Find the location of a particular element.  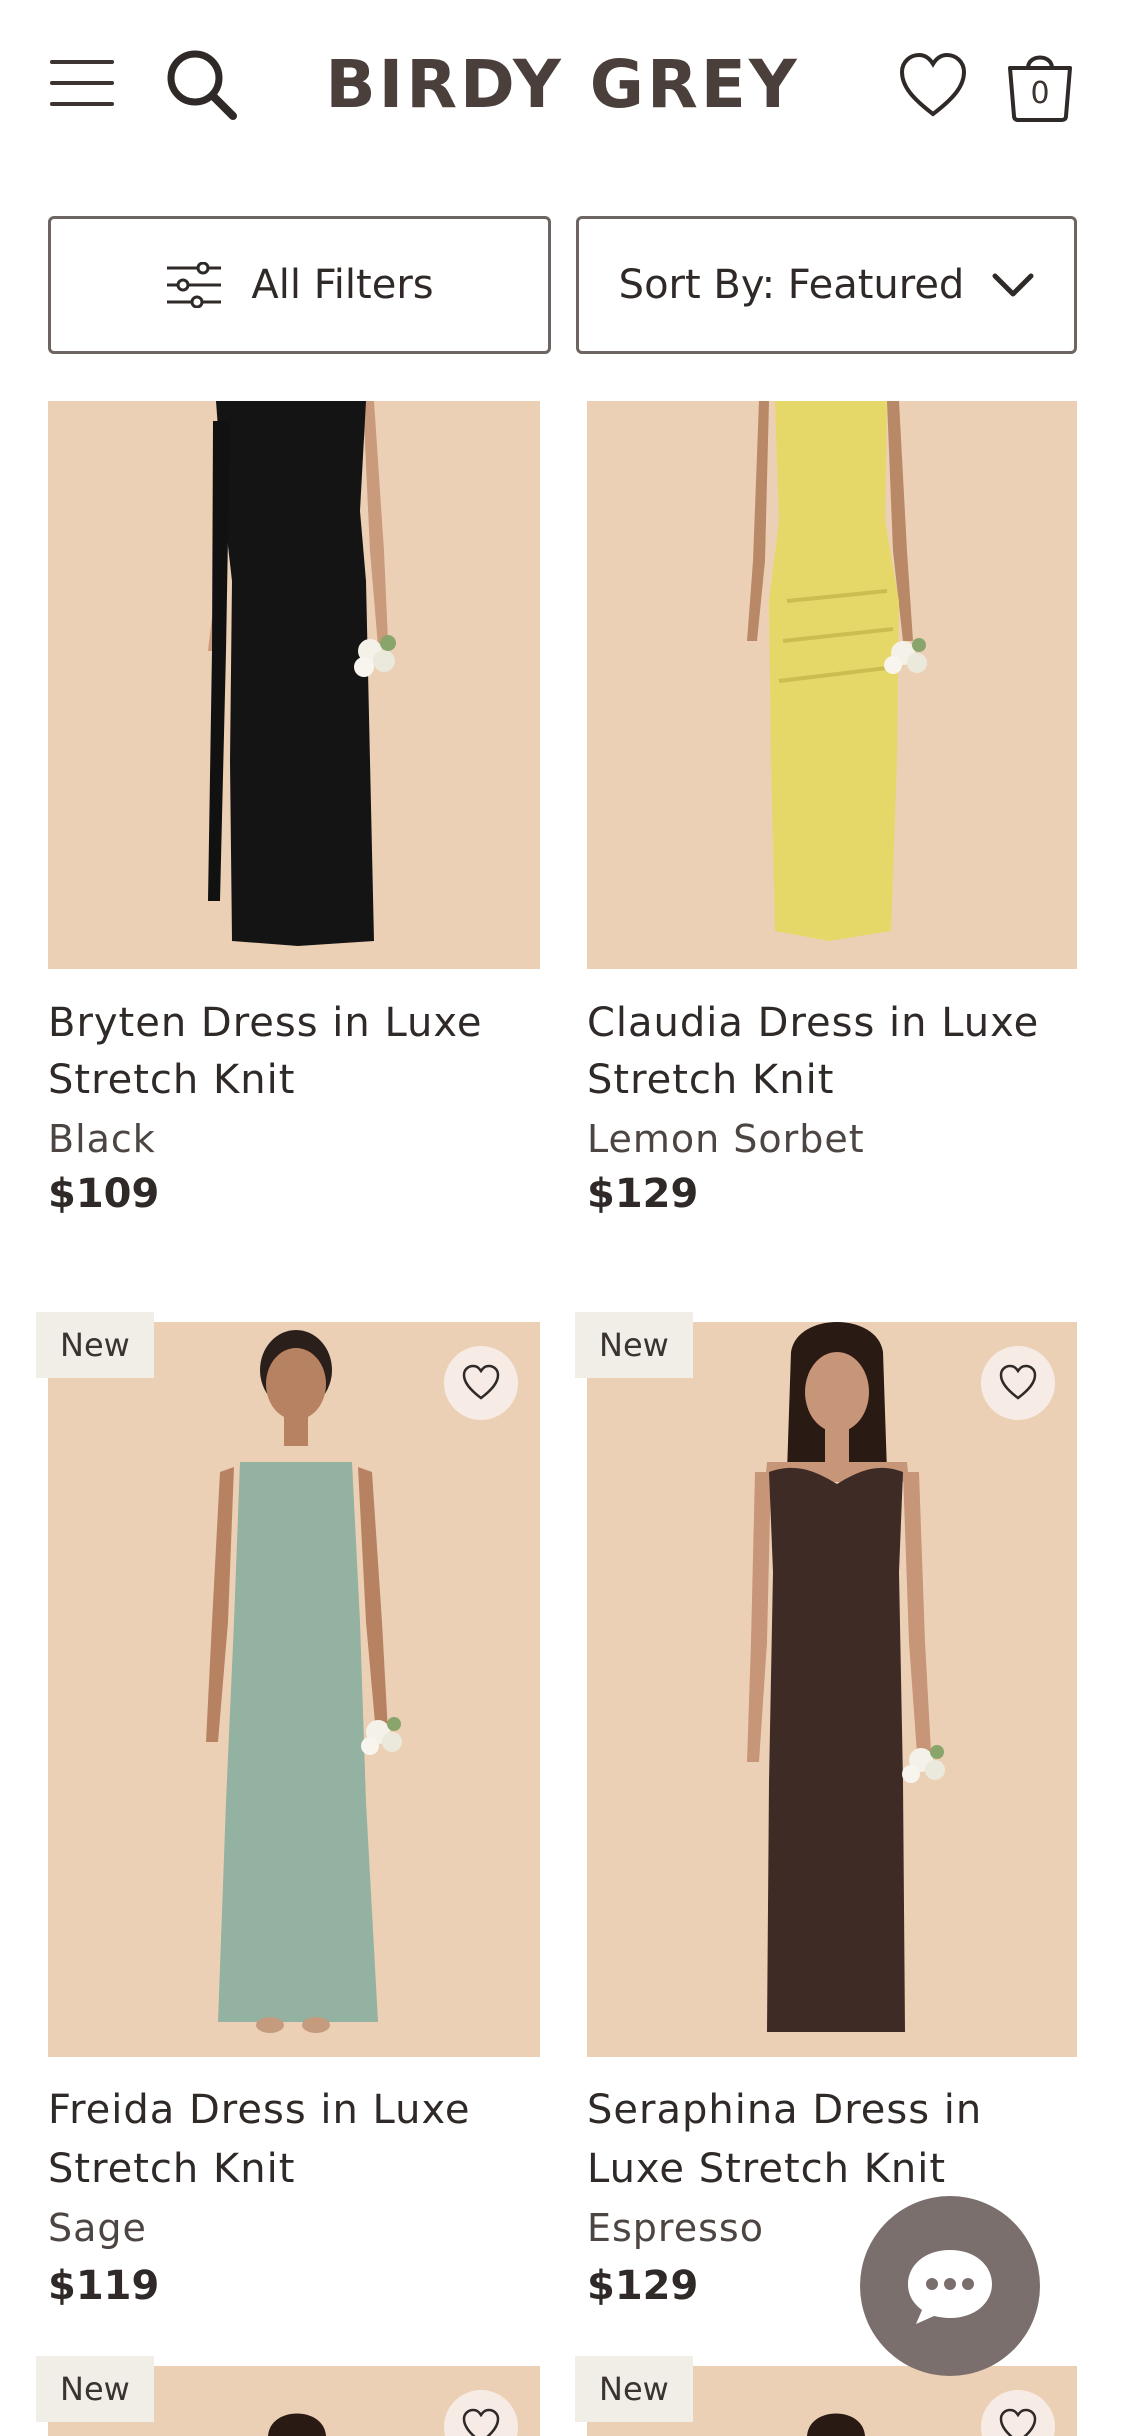

product-color: Black is located at coordinates (102, 1139).